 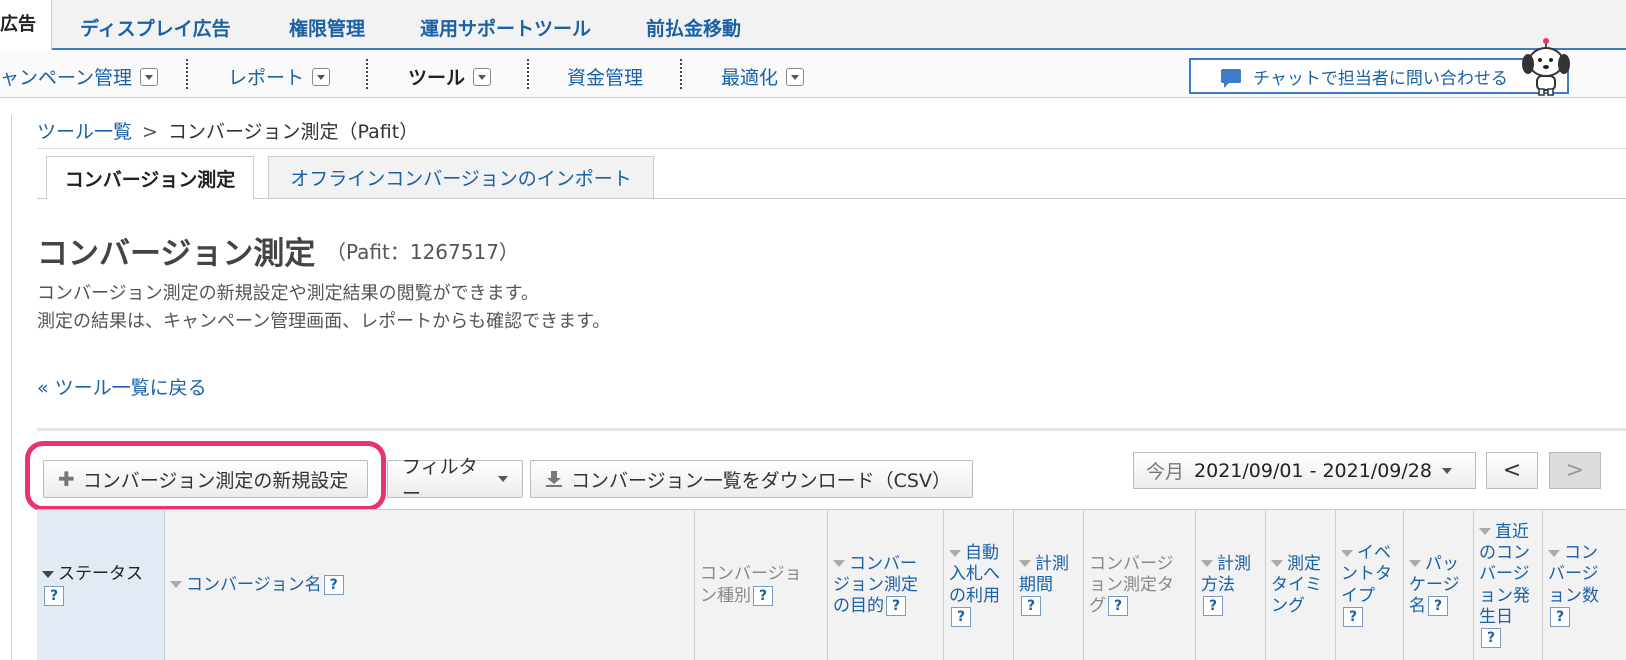 What do you see at coordinates (422, 252) in the screenshot?
I see `page-subtitle: （Pafit：1267517）` at bounding box center [422, 252].